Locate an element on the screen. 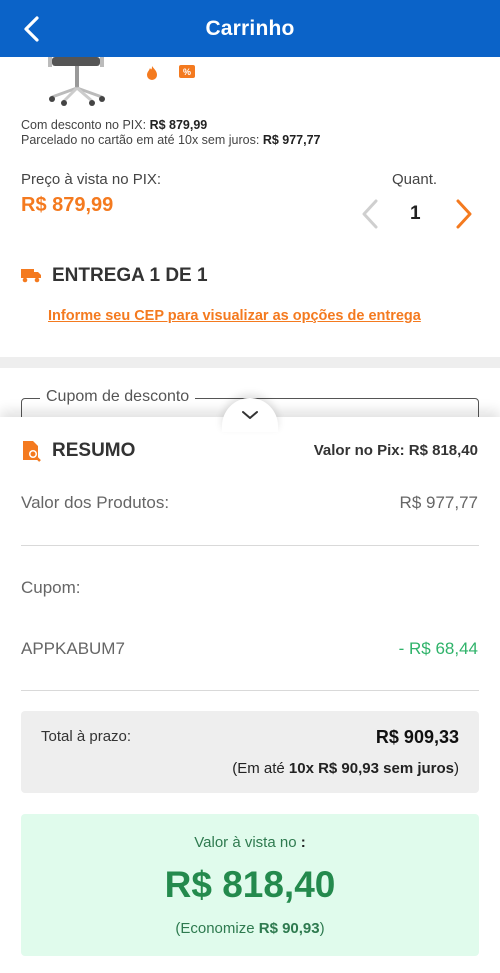  pix-caption: Valor à vista no : is located at coordinates (250, 842).